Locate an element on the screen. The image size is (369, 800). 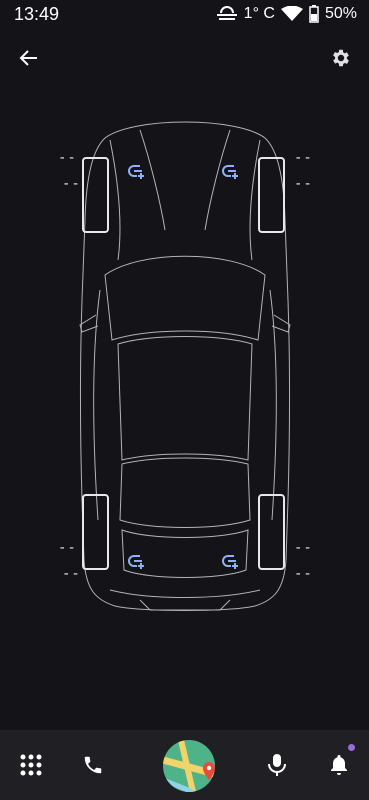
gear-icon is located at coordinates (341, 58).